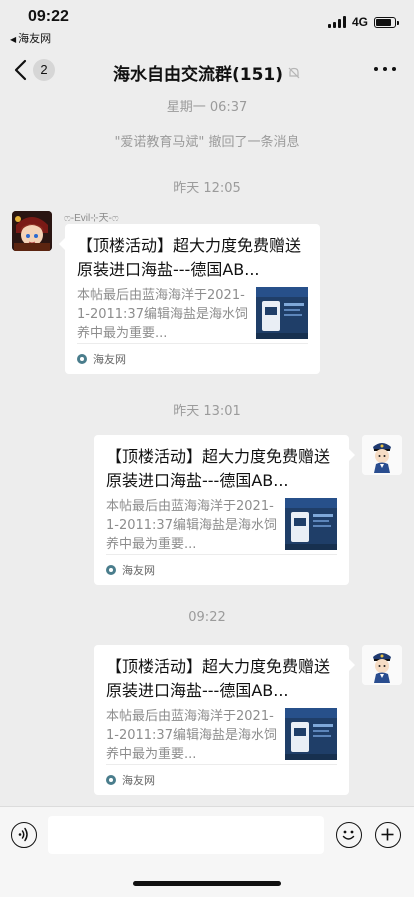  What do you see at coordinates (294, 75) in the screenshot?
I see `bell-muted-icon` at bounding box center [294, 75].